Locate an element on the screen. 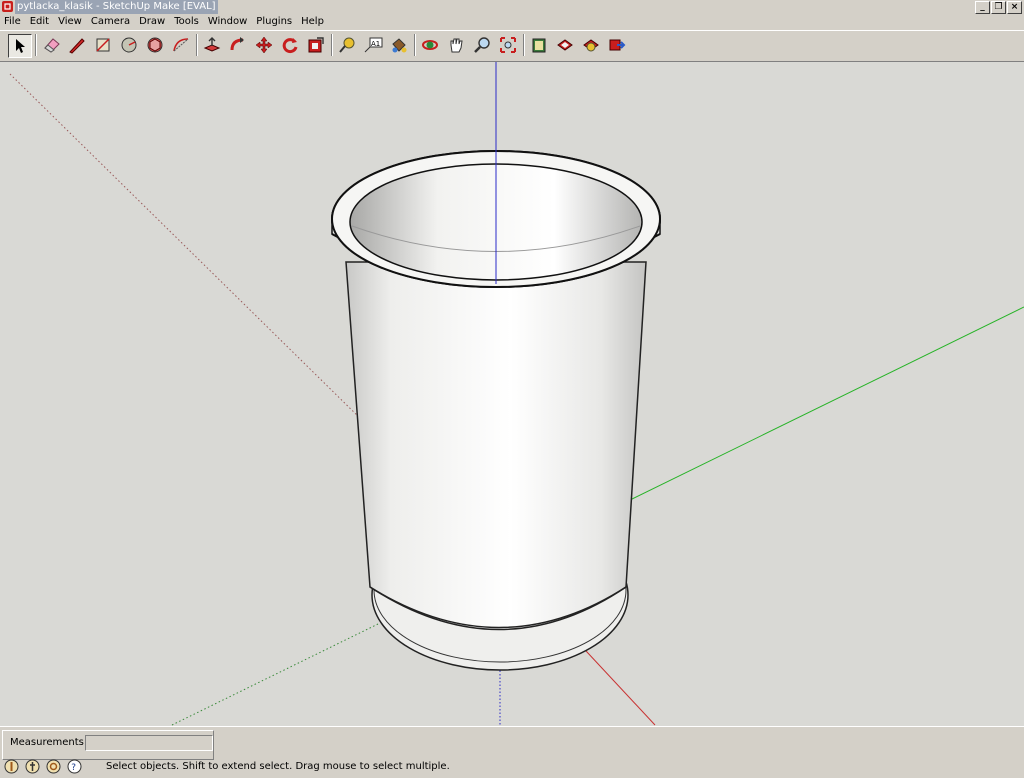 The width and height of the screenshot is (1024, 778). hand-pan-icon is located at coordinates (456, 45).